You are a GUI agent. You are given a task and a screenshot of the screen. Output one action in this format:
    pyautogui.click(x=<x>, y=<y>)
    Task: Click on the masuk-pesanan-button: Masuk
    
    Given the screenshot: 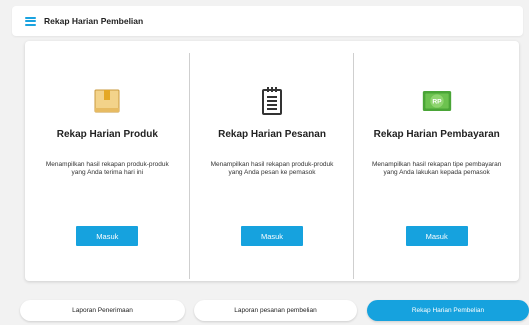 What is the action you would take?
    pyautogui.click(x=272, y=236)
    